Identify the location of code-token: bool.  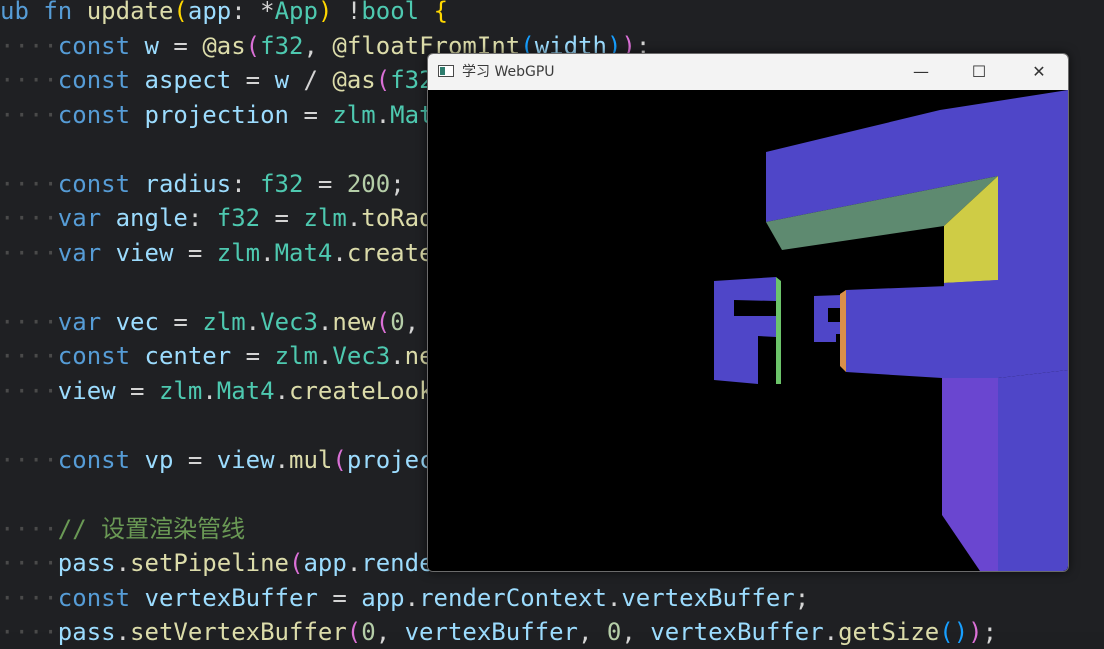
(390, 12).